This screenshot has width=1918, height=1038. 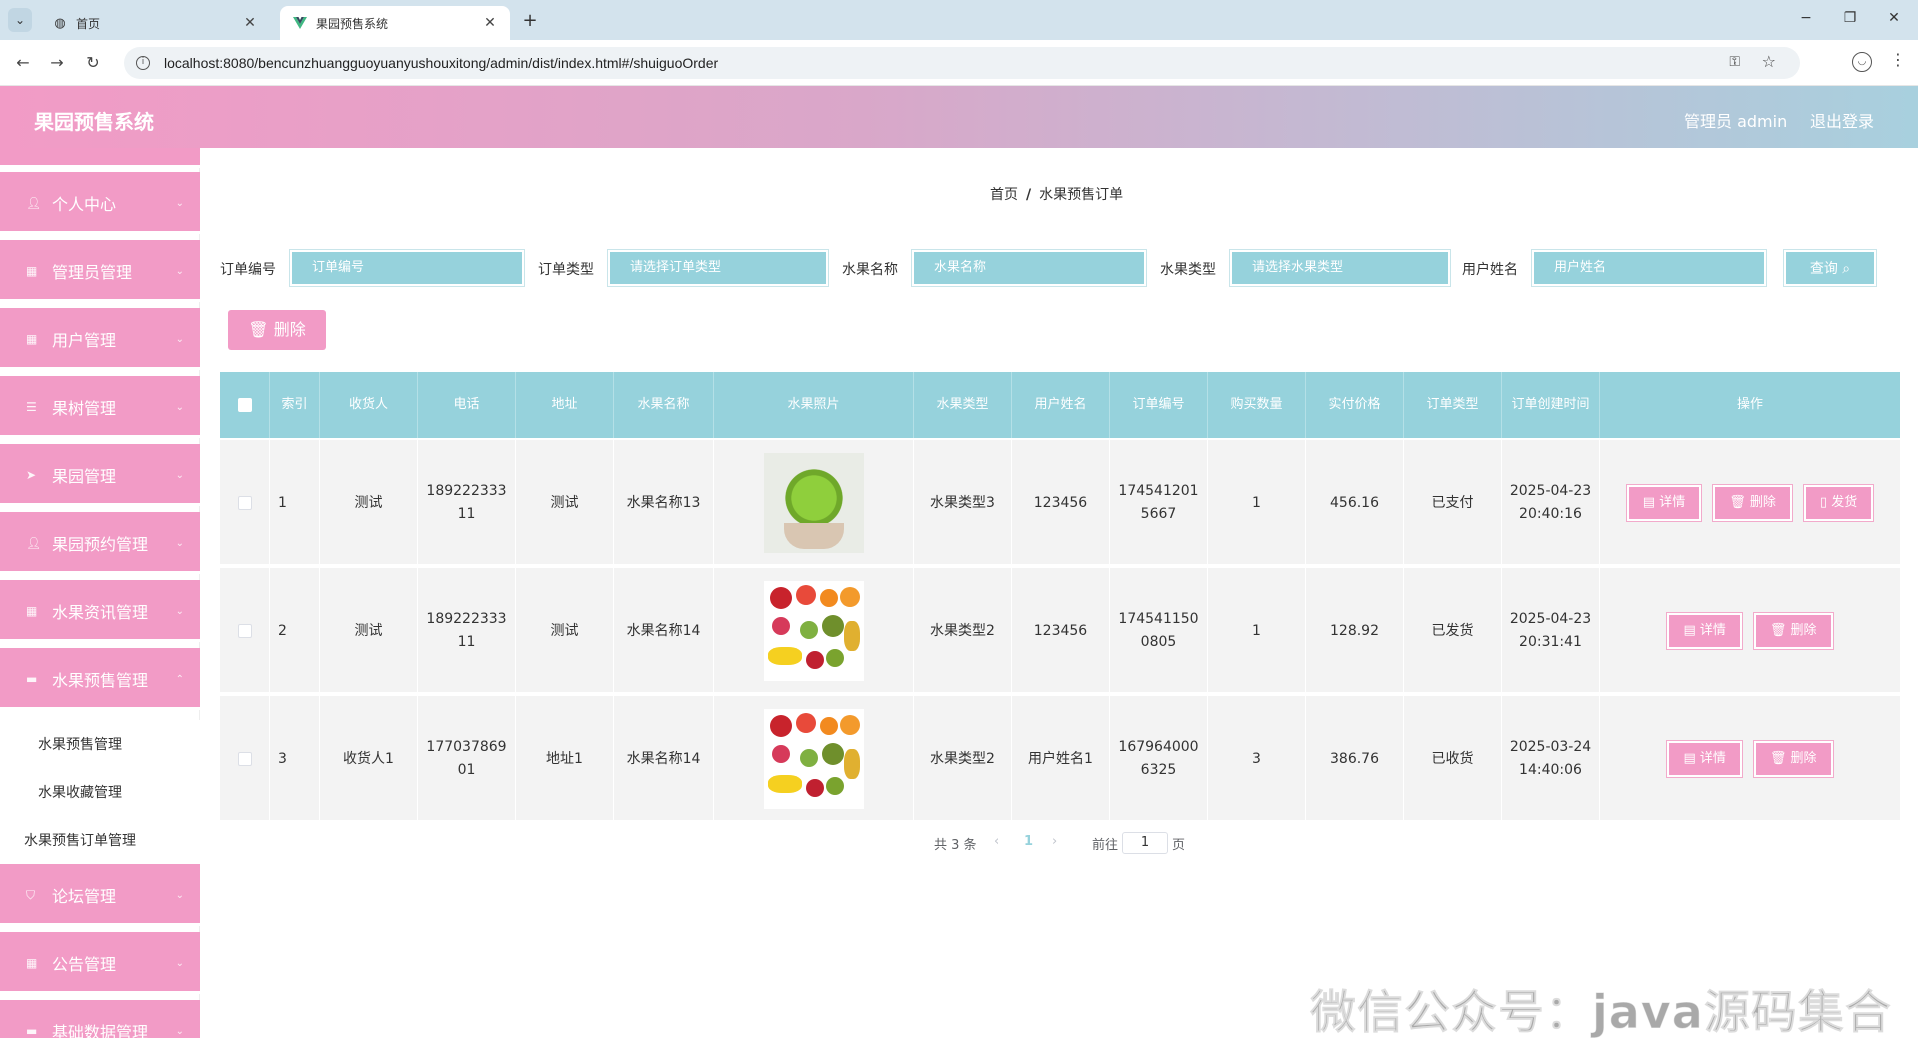 I want to click on key-icon: ⚿, so click(x=1734, y=62).